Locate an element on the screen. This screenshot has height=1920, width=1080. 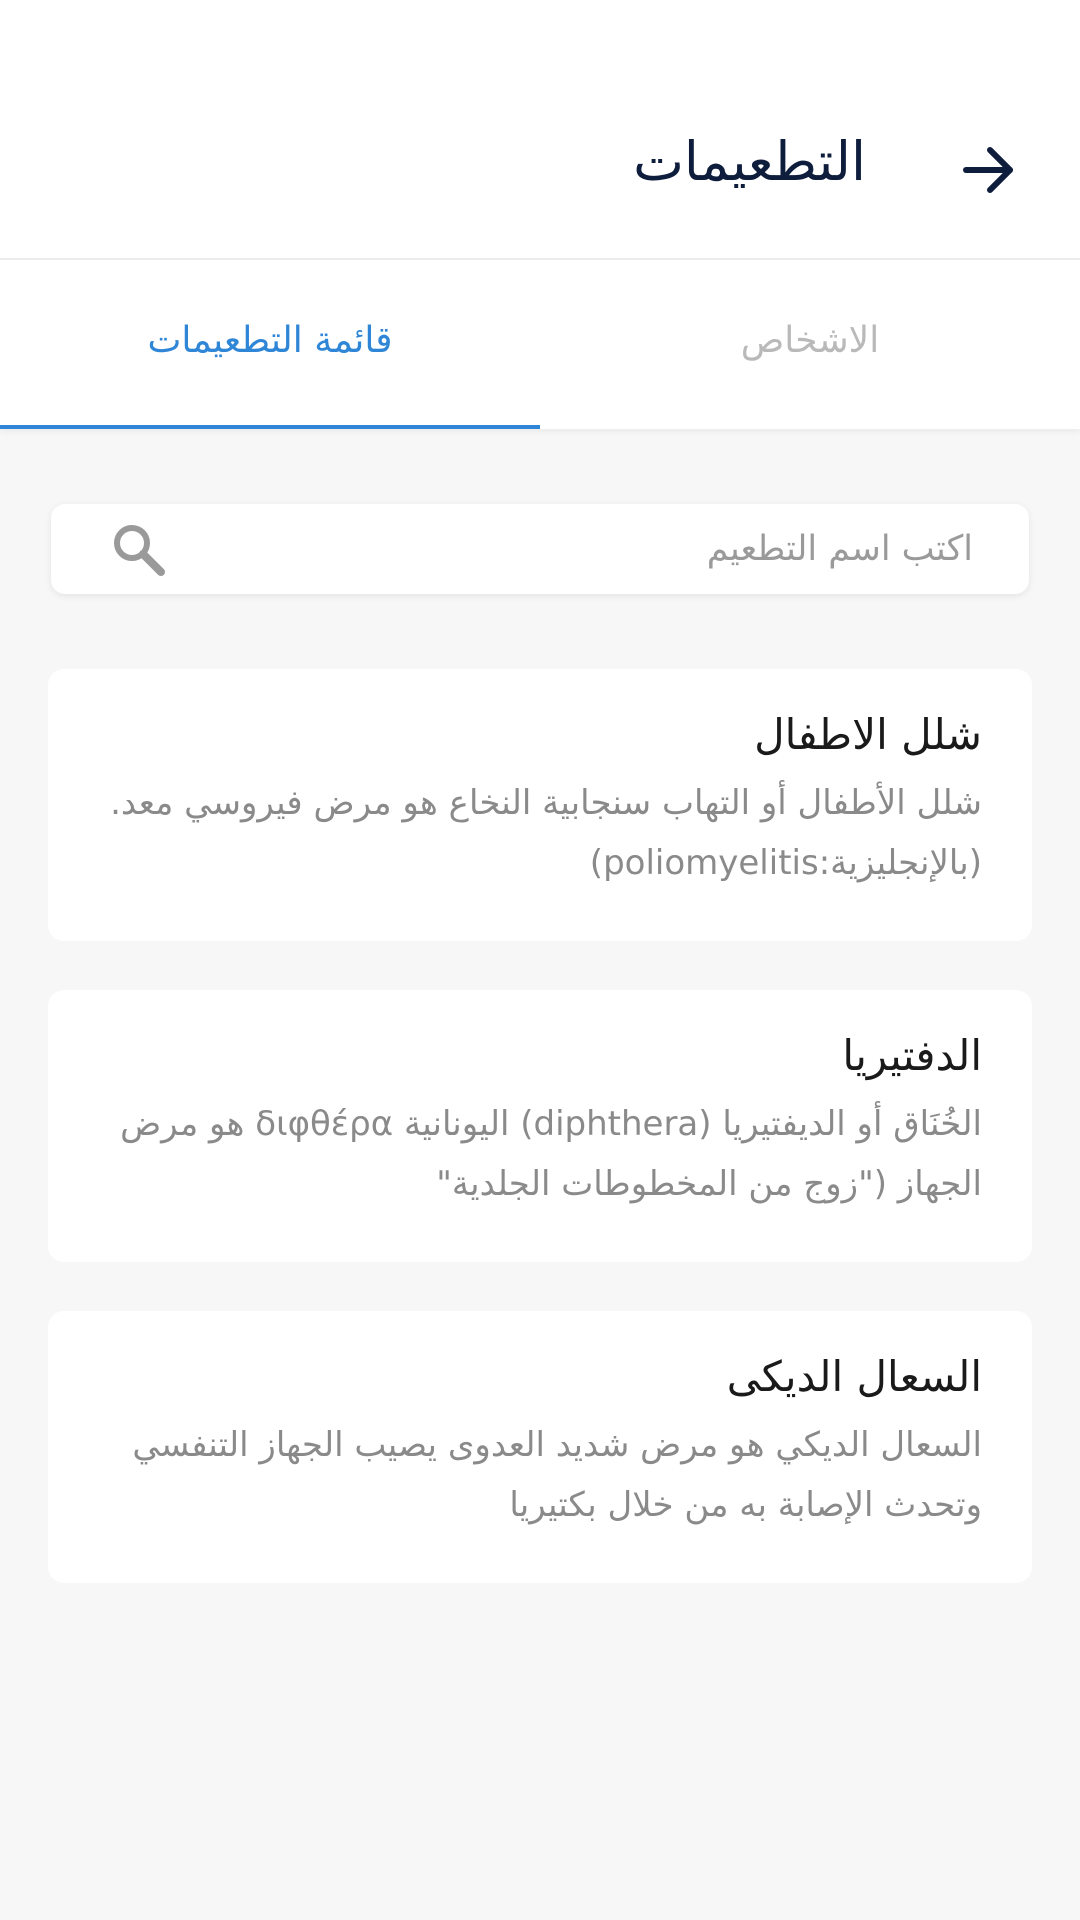
tab-people: الاشخاص is located at coordinates (810, 344).